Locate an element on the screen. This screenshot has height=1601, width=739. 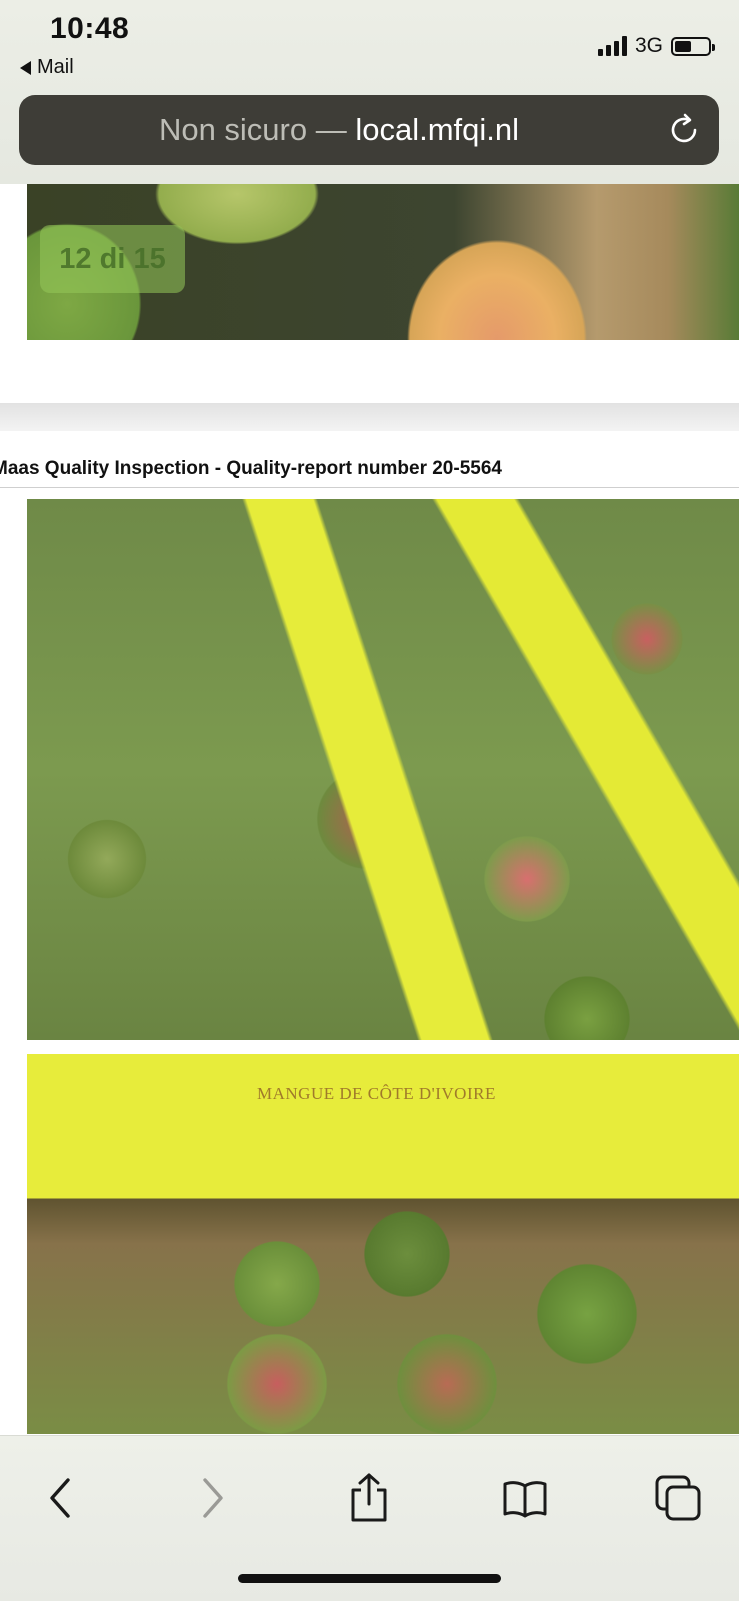
status-indicators: 3G is located at coordinates (656, 46).